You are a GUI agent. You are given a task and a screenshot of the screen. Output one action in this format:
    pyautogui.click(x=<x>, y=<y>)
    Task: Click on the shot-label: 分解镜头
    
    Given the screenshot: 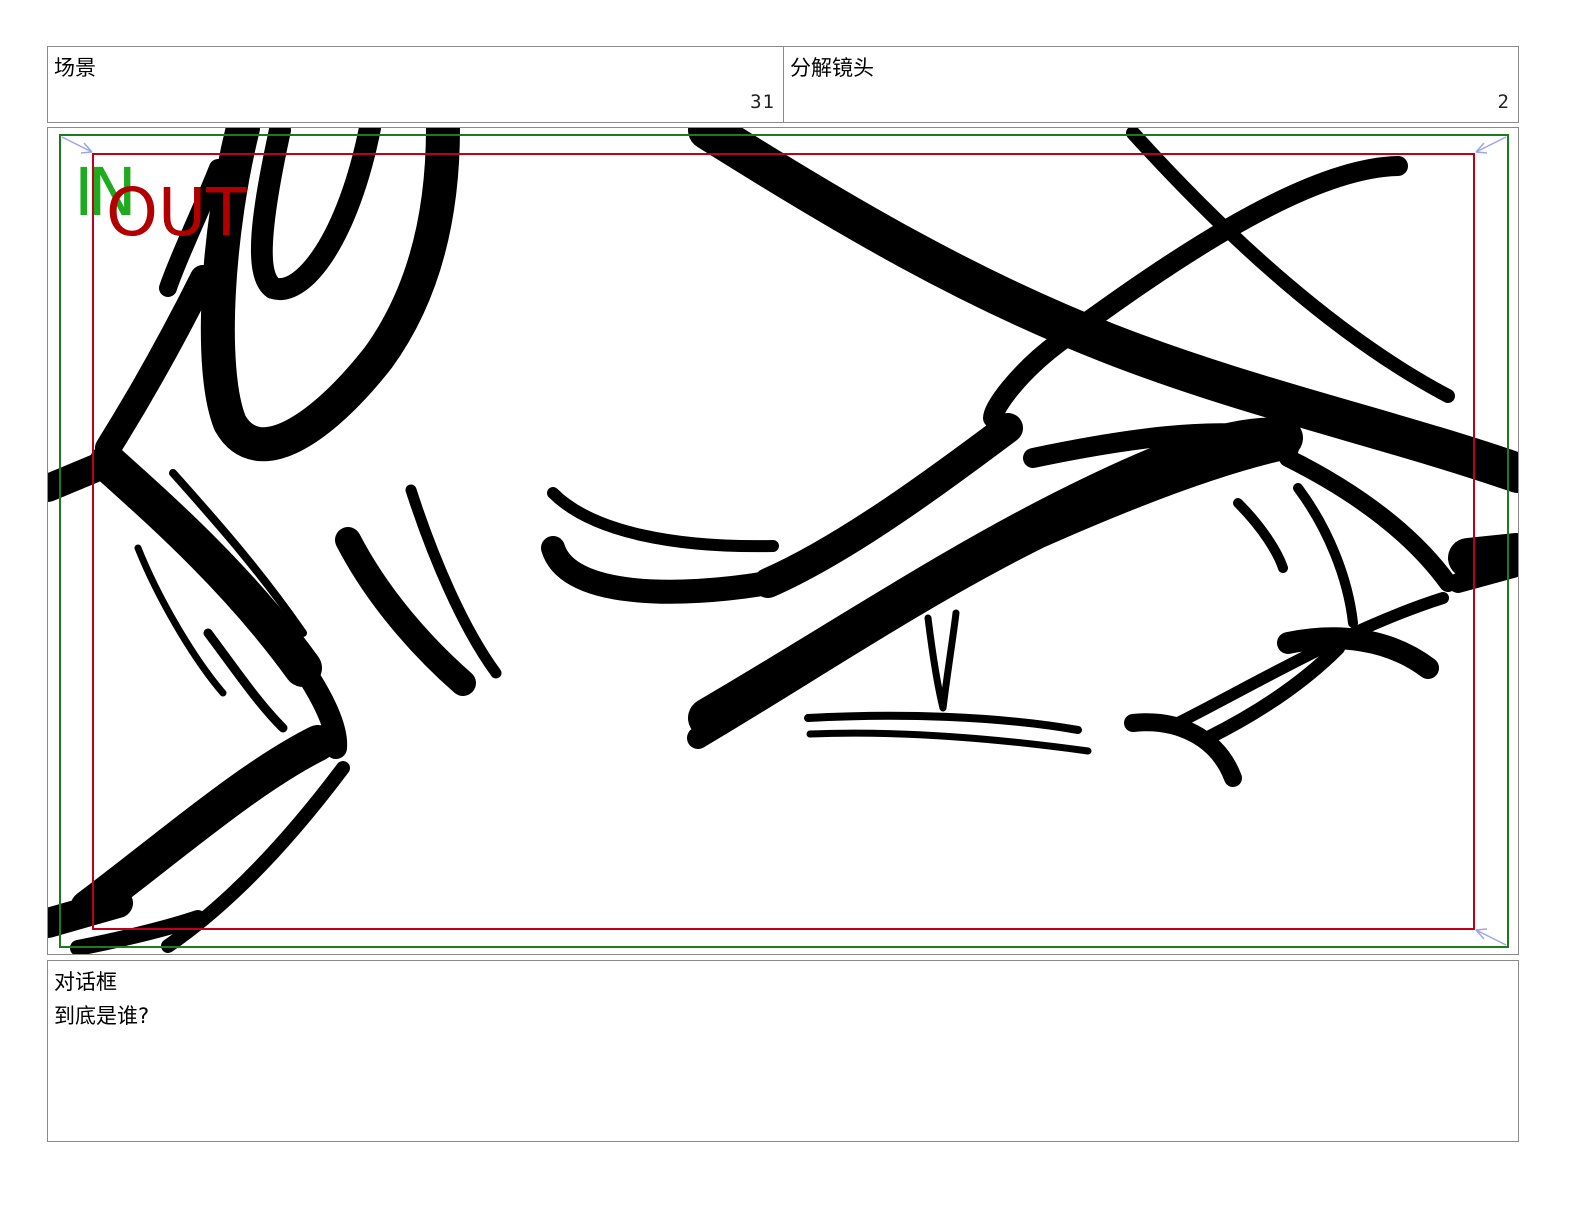 What is the action you would take?
    pyautogui.click(x=832, y=68)
    